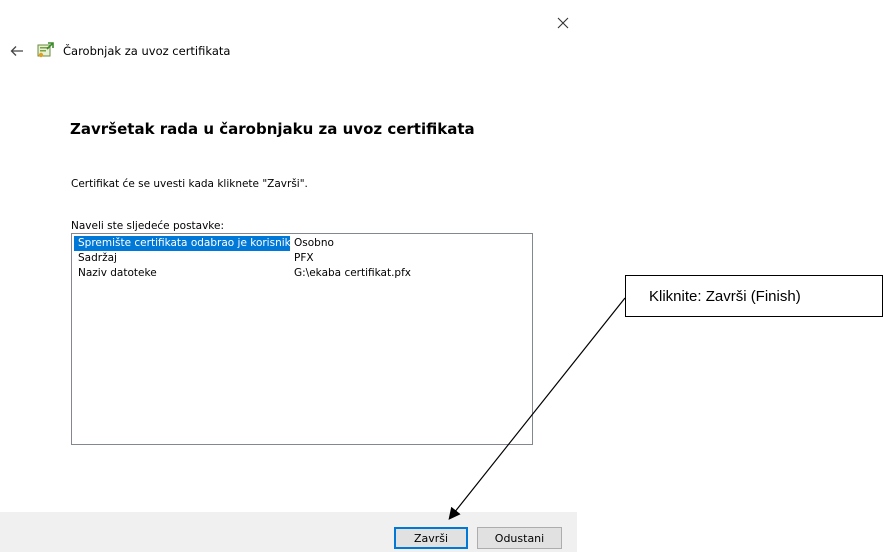 This screenshot has height=552, width=883. What do you see at coordinates (97, 258) in the screenshot?
I see `setting-name: Sadržaj` at bounding box center [97, 258].